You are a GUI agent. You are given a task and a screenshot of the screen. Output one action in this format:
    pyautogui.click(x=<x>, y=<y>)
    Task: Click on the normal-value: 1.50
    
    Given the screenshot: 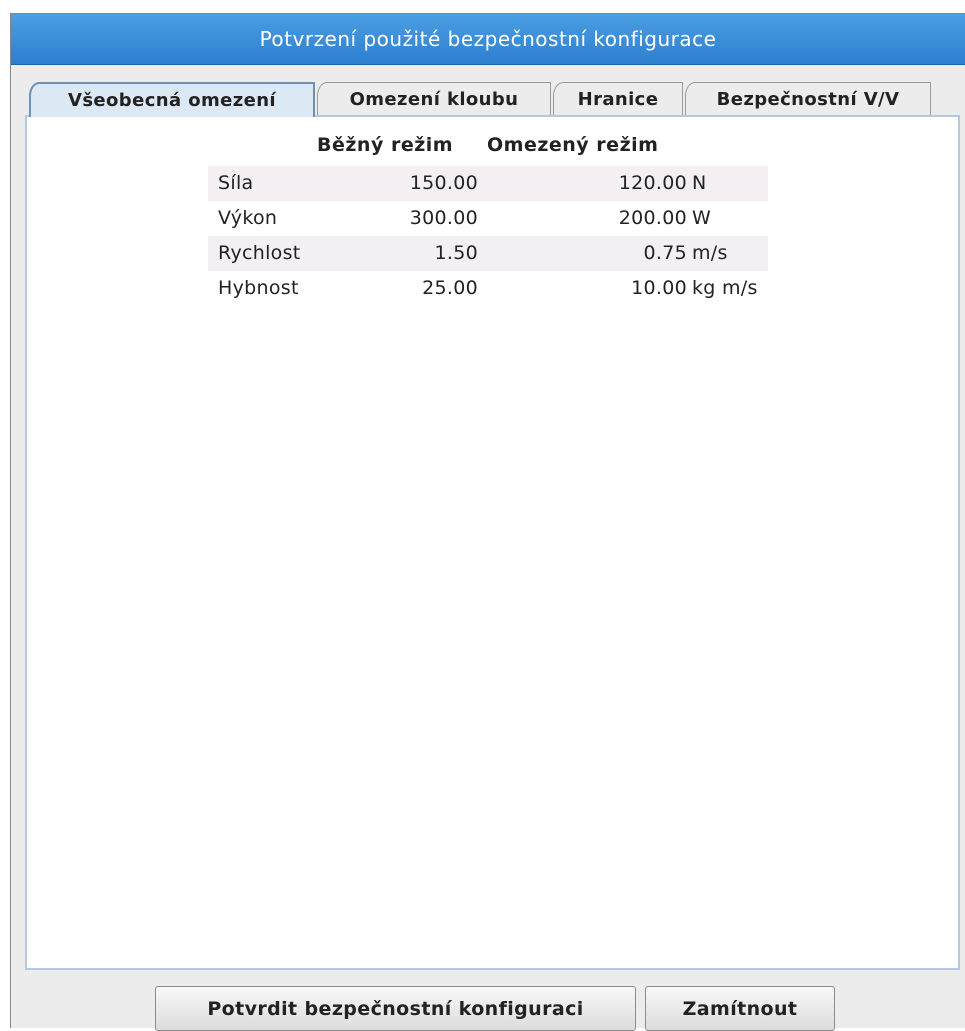 What is the action you would take?
    pyautogui.click(x=456, y=253)
    